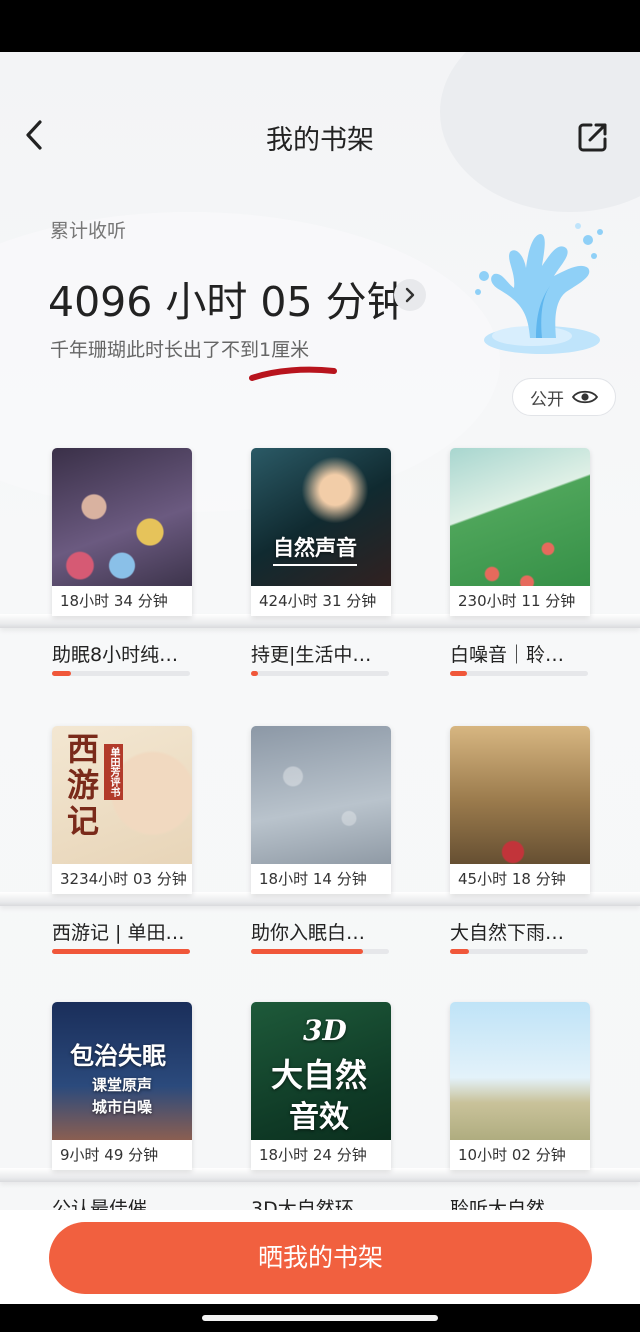 The width and height of the screenshot is (640, 1332). What do you see at coordinates (520, 1086) in the screenshot?
I see `book-cover: 10小时 02 分钟` at bounding box center [520, 1086].